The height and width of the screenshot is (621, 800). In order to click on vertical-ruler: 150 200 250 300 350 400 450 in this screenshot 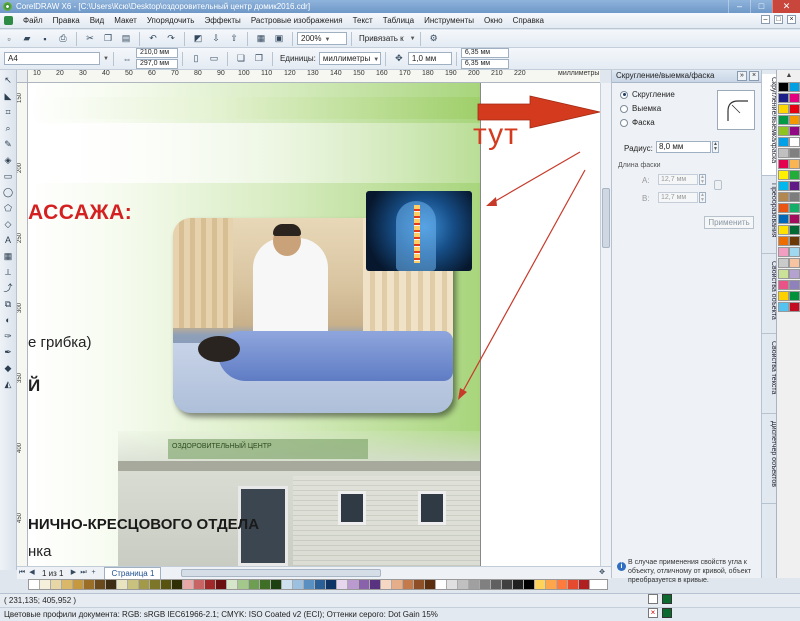, I will do `click(22, 324)`.